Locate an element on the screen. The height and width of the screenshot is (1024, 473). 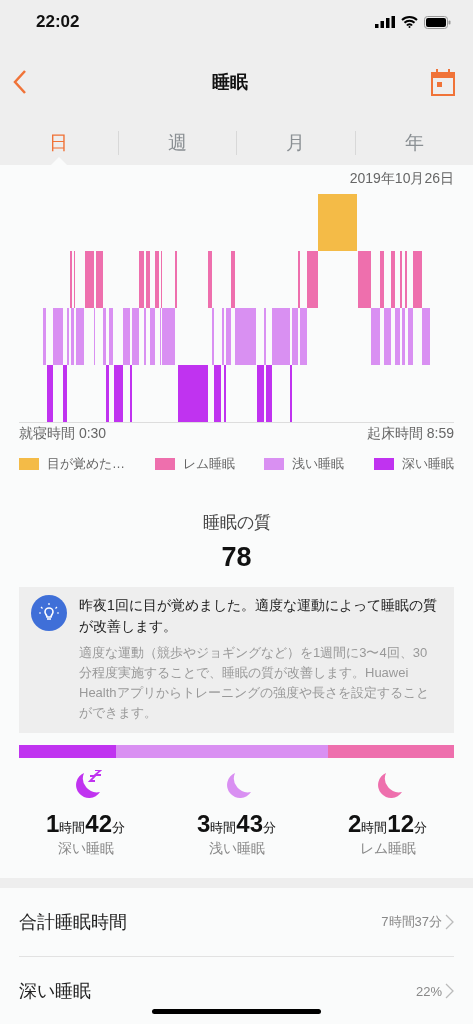
legend-label: 浅い睡眠 is located at coordinates (318, 464).